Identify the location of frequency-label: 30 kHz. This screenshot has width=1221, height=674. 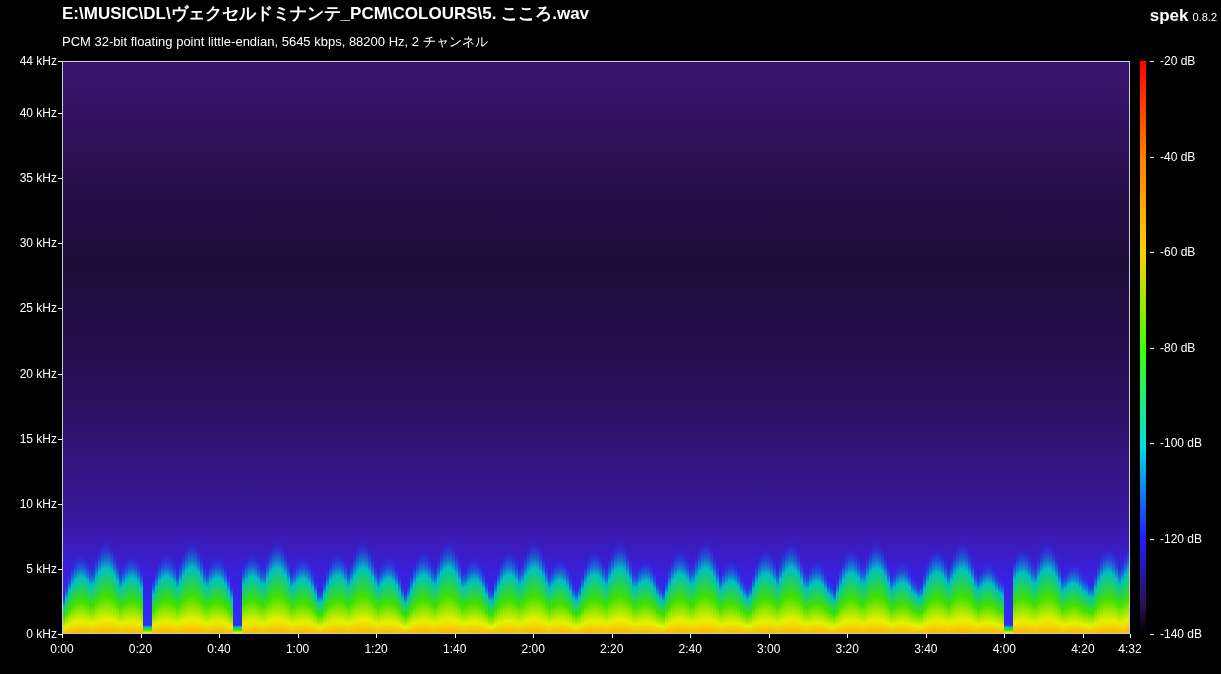
(38, 243).